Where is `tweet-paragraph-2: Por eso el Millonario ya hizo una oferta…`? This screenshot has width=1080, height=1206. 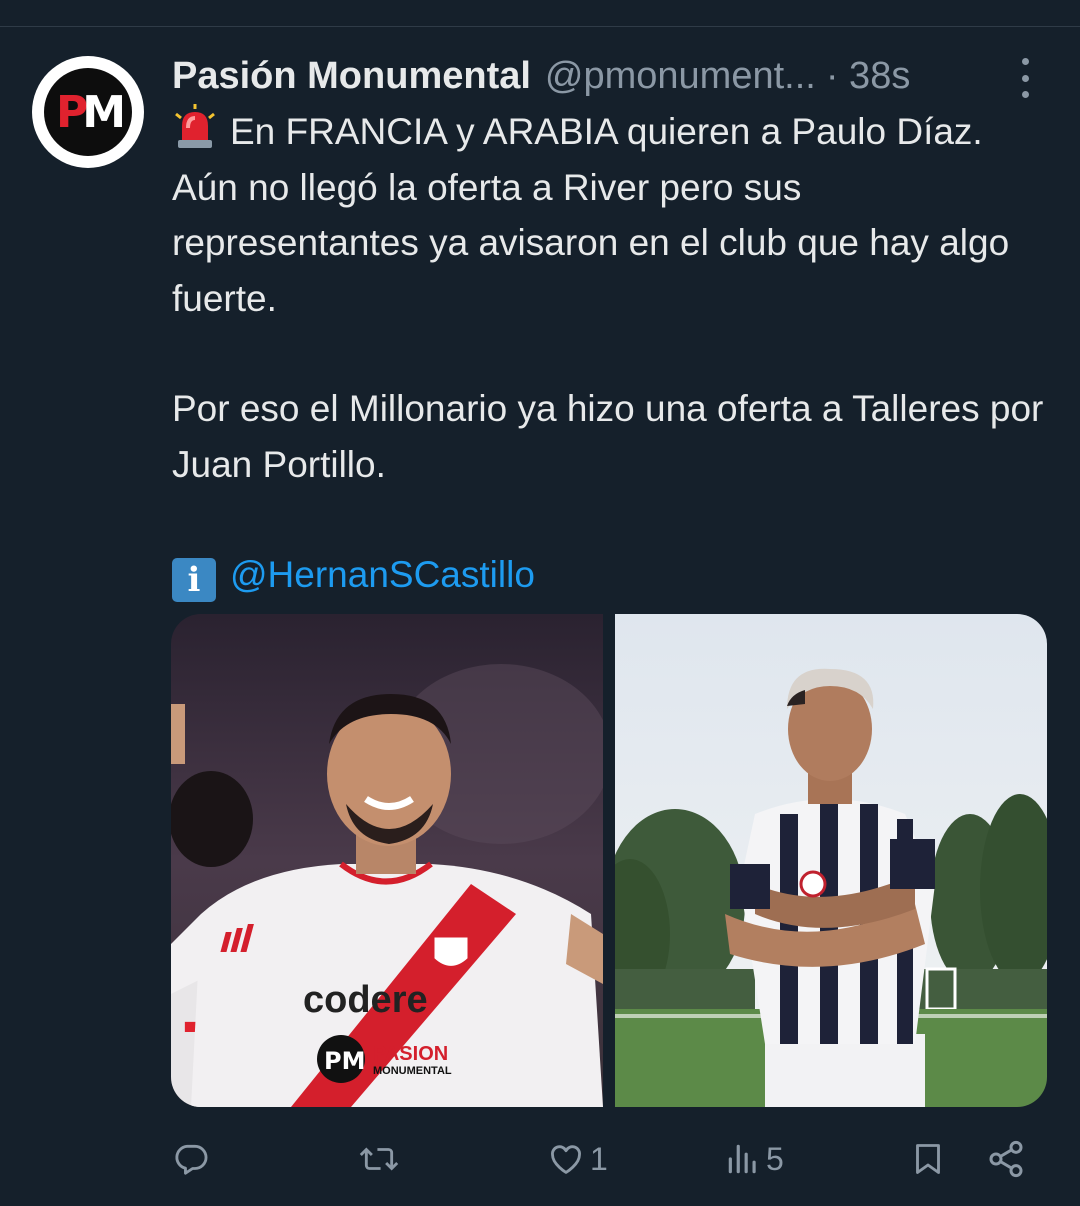
tweet-paragraph-2: Por eso el Millonario ya hizo una oferta… is located at coordinates (608, 436).